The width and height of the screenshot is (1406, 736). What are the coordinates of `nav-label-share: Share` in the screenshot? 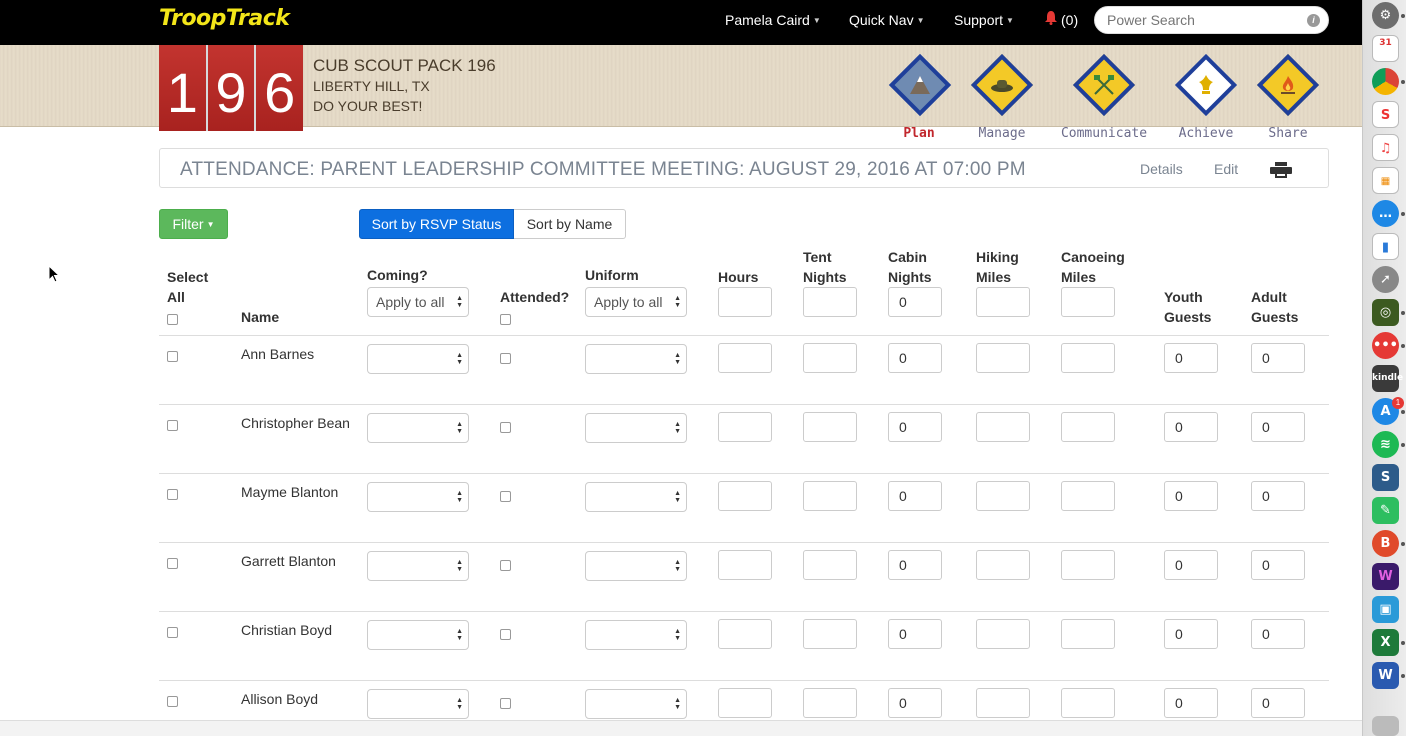 It's located at (1288, 133).